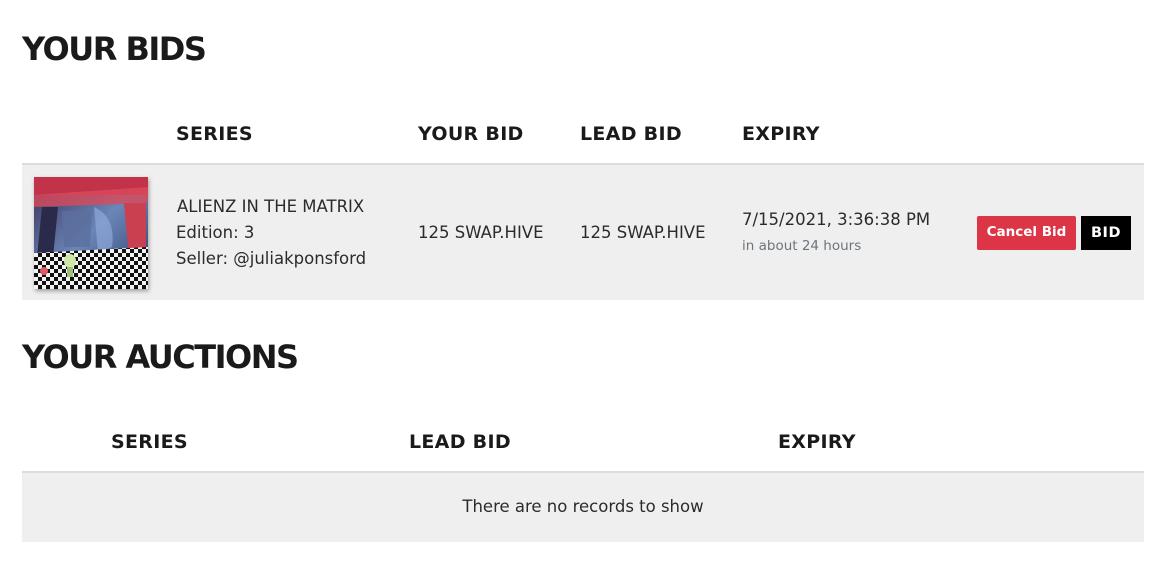  Describe the element at coordinates (114, 49) in the screenshot. I see `your-bids-title: YOUR BIDS` at that location.